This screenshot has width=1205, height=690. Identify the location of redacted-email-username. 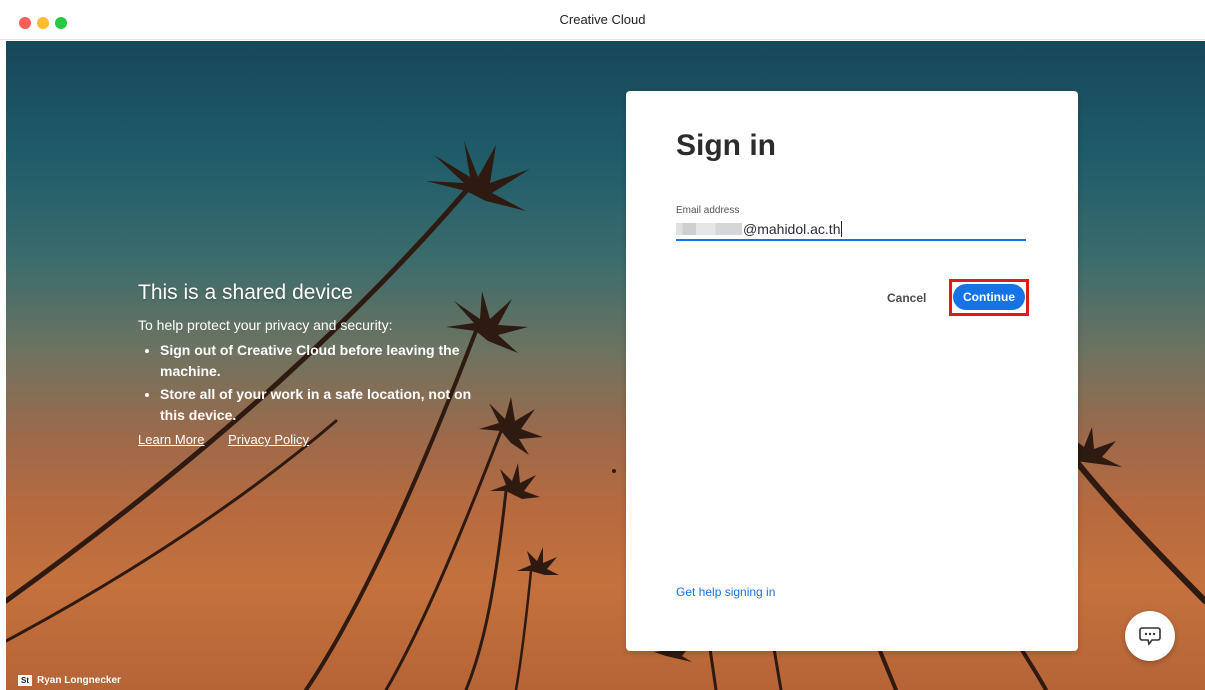
(709, 229).